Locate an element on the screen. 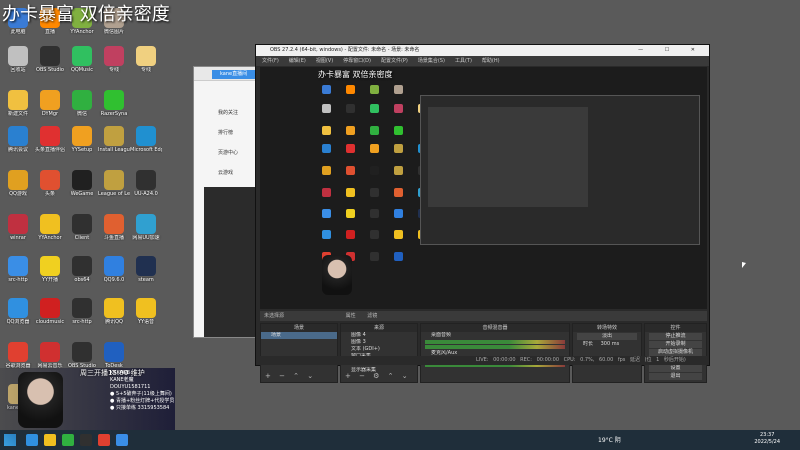 The width and height of the screenshot is (800, 450). obs-menu-item: 编辑(E) is located at coordinates (297, 61).